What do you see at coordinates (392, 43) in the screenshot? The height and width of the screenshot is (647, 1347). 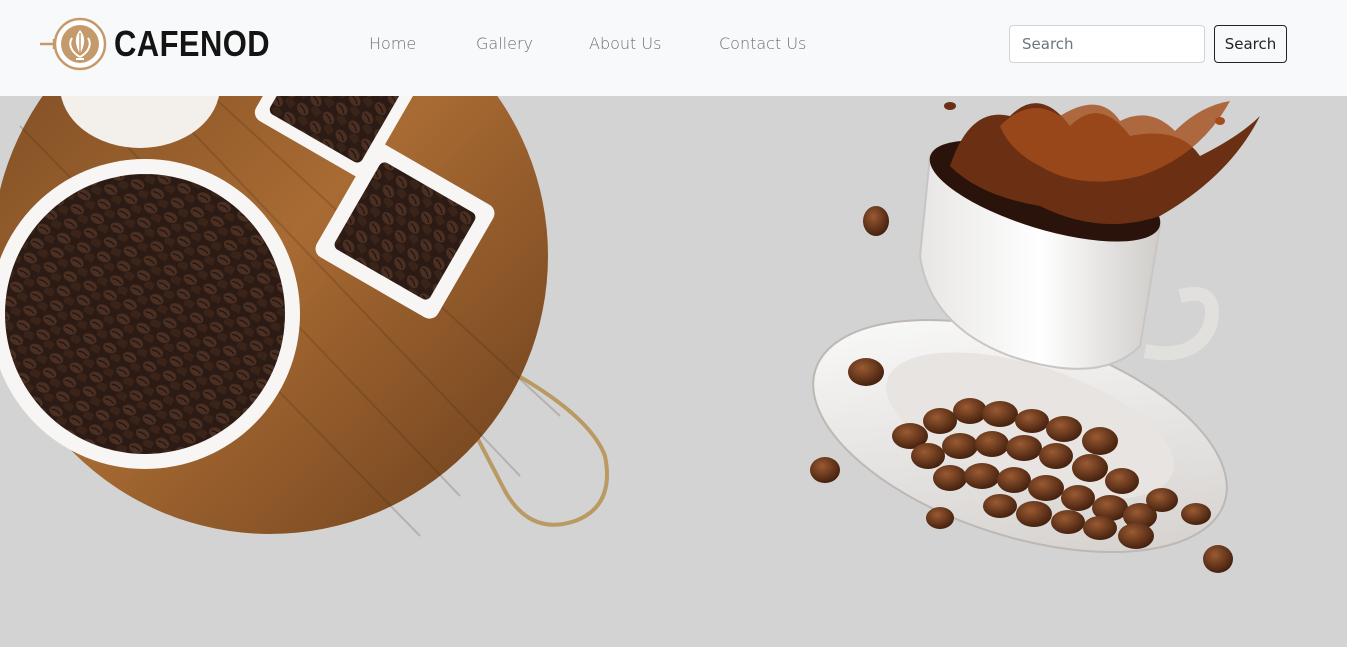 I see `nav-link-home: Home` at bounding box center [392, 43].